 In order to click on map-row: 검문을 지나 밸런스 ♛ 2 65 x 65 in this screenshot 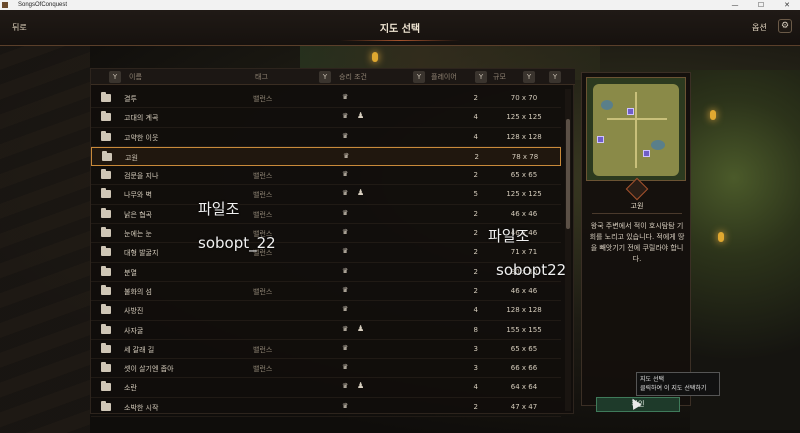, I will do `click(326, 176)`.